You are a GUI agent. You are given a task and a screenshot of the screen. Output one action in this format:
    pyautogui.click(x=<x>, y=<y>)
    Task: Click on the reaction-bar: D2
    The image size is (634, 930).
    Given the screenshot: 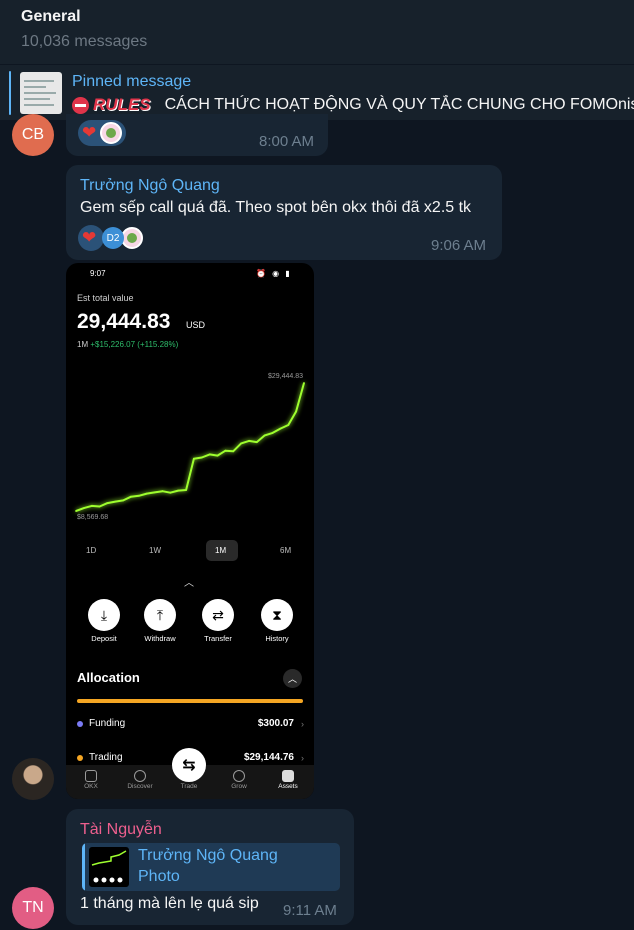 What is the action you would take?
    pyautogui.click(x=122, y=238)
    